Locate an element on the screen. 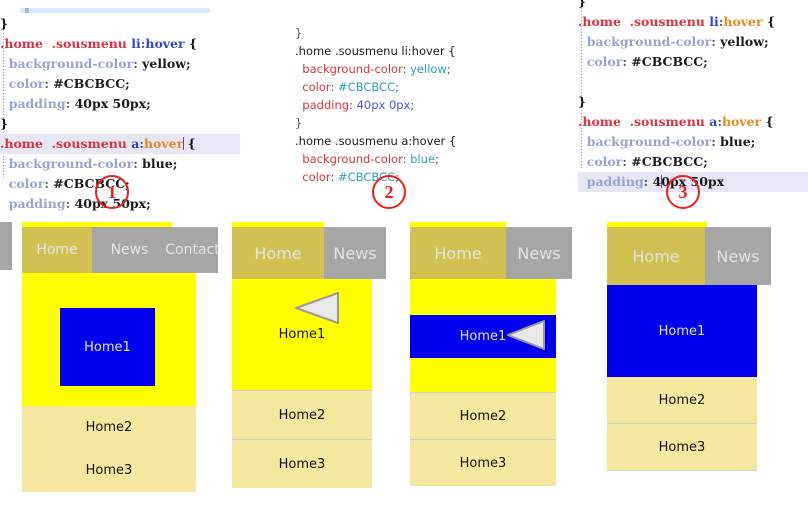 This screenshot has width=808, height=516. code-token: { is located at coordinates (189, 143).